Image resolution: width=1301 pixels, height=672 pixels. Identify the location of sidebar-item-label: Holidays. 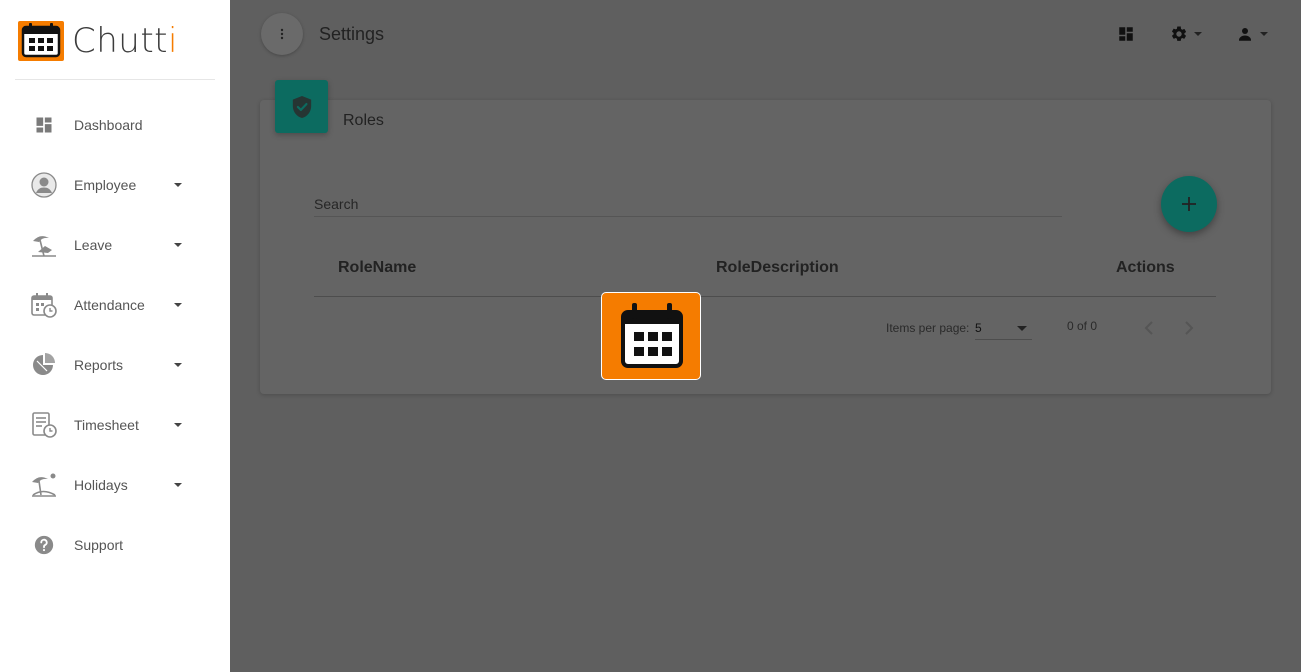
(101, 485).